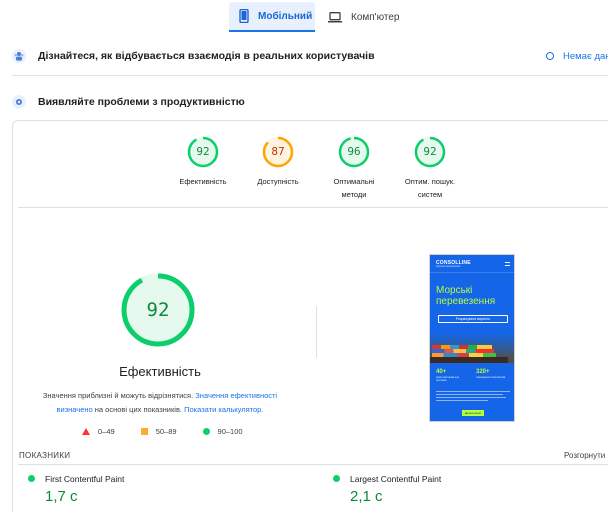 The image size is (608, 512). What do you see at coordinates (375, 17) in the screenshot?
I see `tab-desktop-label: Комп'ютер` at bounding box center [375, 17].